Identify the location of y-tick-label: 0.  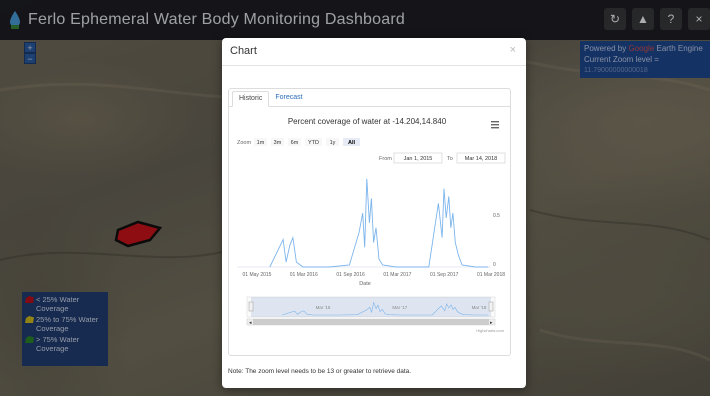
(494, 265).